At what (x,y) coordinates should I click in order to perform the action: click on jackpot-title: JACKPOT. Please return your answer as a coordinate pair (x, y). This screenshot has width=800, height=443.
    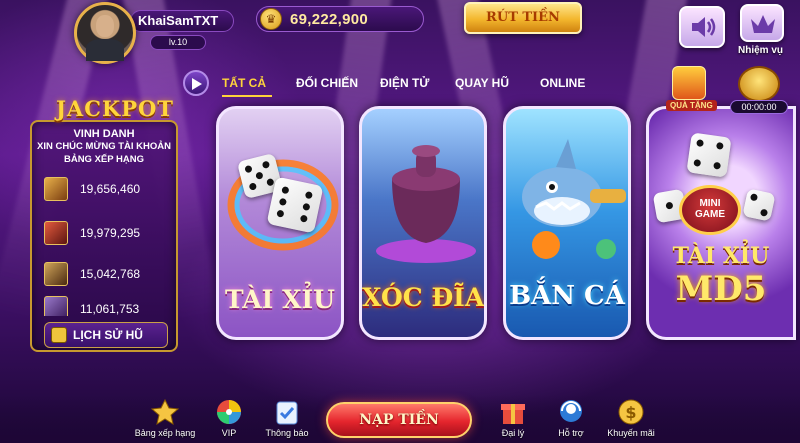
    Looking at the image, I should click on (115, 108).